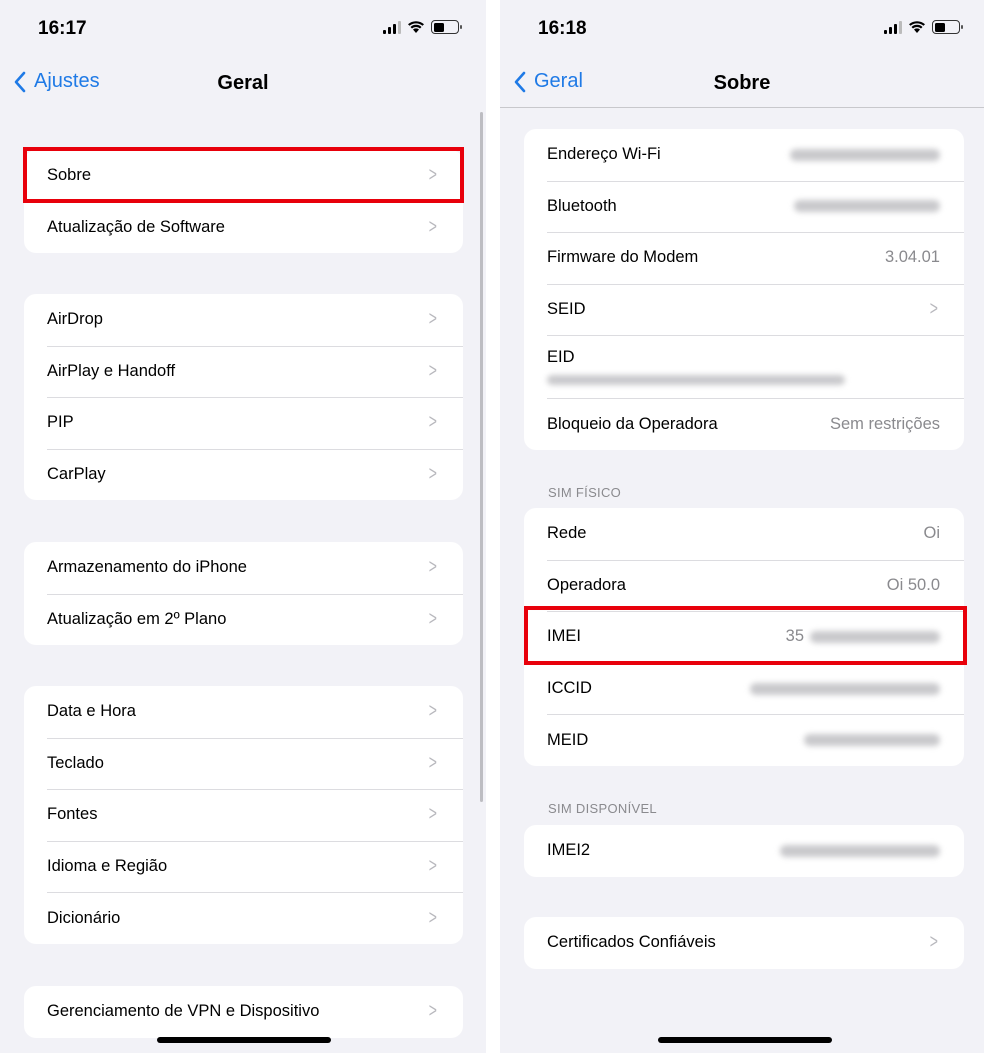 This screenshot has width=984, height=1053. I want to click on settings-row: AirPlay e Handoff >, so click(243, 371).